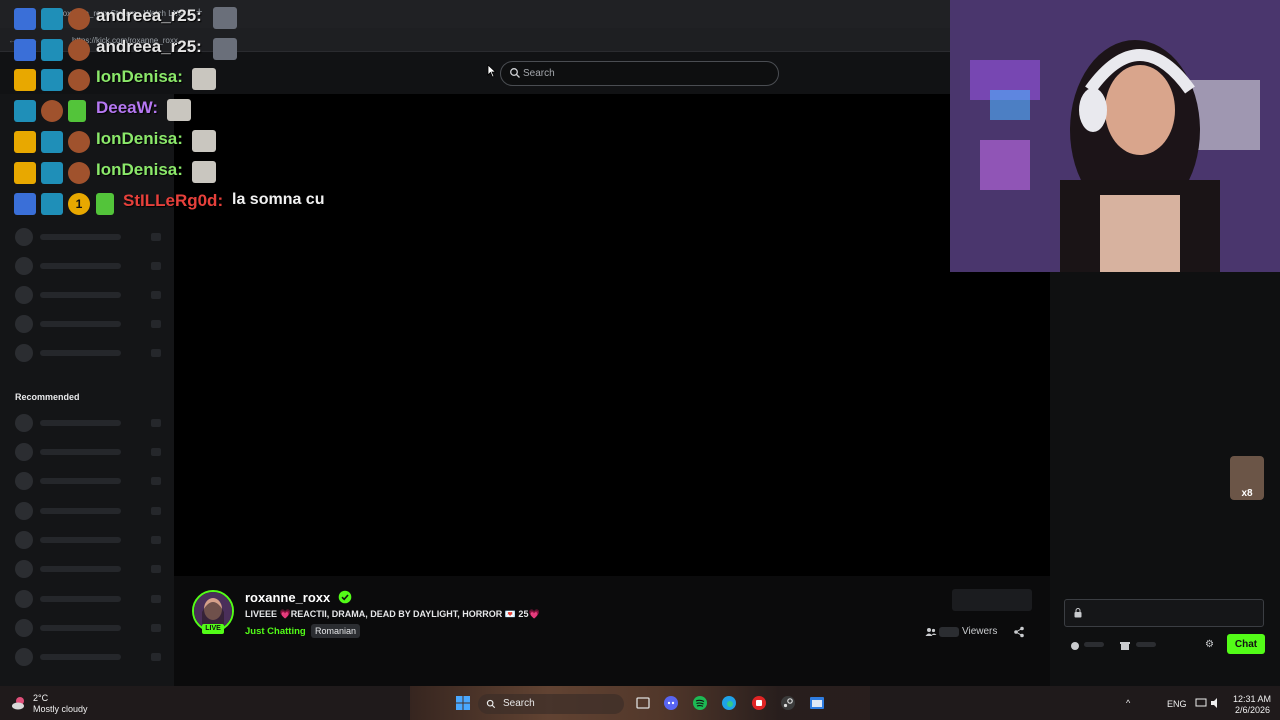 Image resolution: width=1280 pixels, height=720 pixels. I want to click on overlay-chat-message: 1 StILLeRg0d: la somna cu, so click(180, 204).